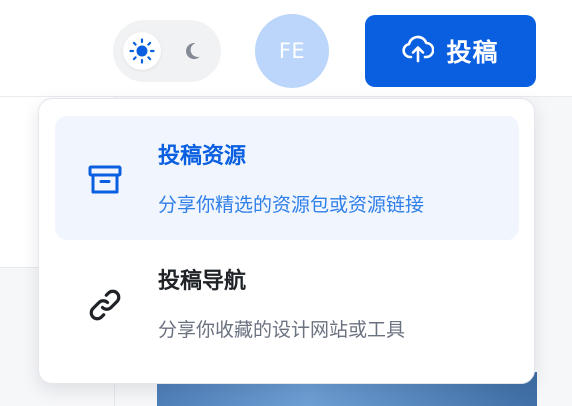  Describe the element at coordinates (282, 330) in the screenshot. I see `menu-item-description: 分享你收藏的设计网站或工具` at that location.